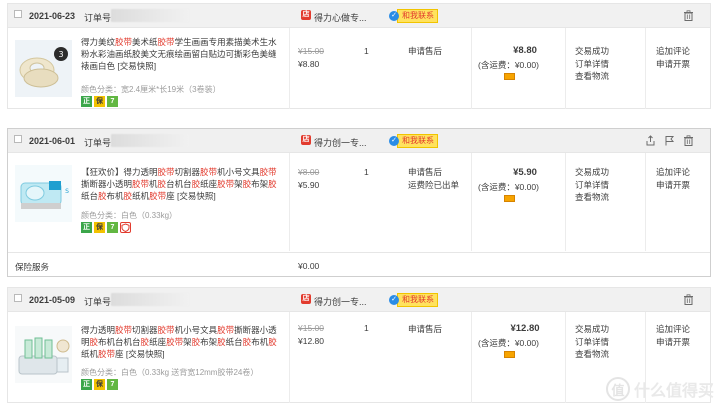 The height and width of the screenshot is (407, 720). What do you see at coordinates (170, 372) in the screenshot?
I see `product-spec: 颜色分类：白色（0.33kg 送背宽12mm胶带24卷）` at bounding box center [170, 372].